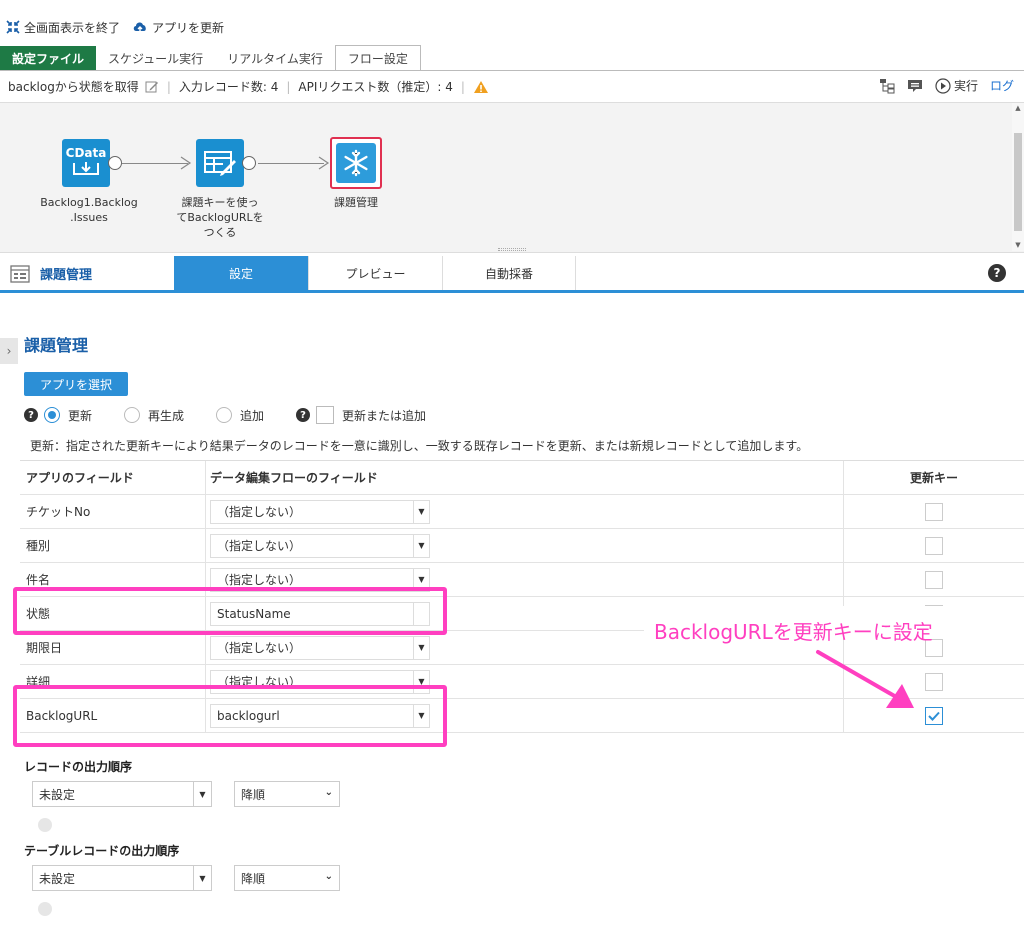 The width and height of the screenshot is (1024, 934). I want to click on tab-schedule: スケジュール実行, so click(155, 58).